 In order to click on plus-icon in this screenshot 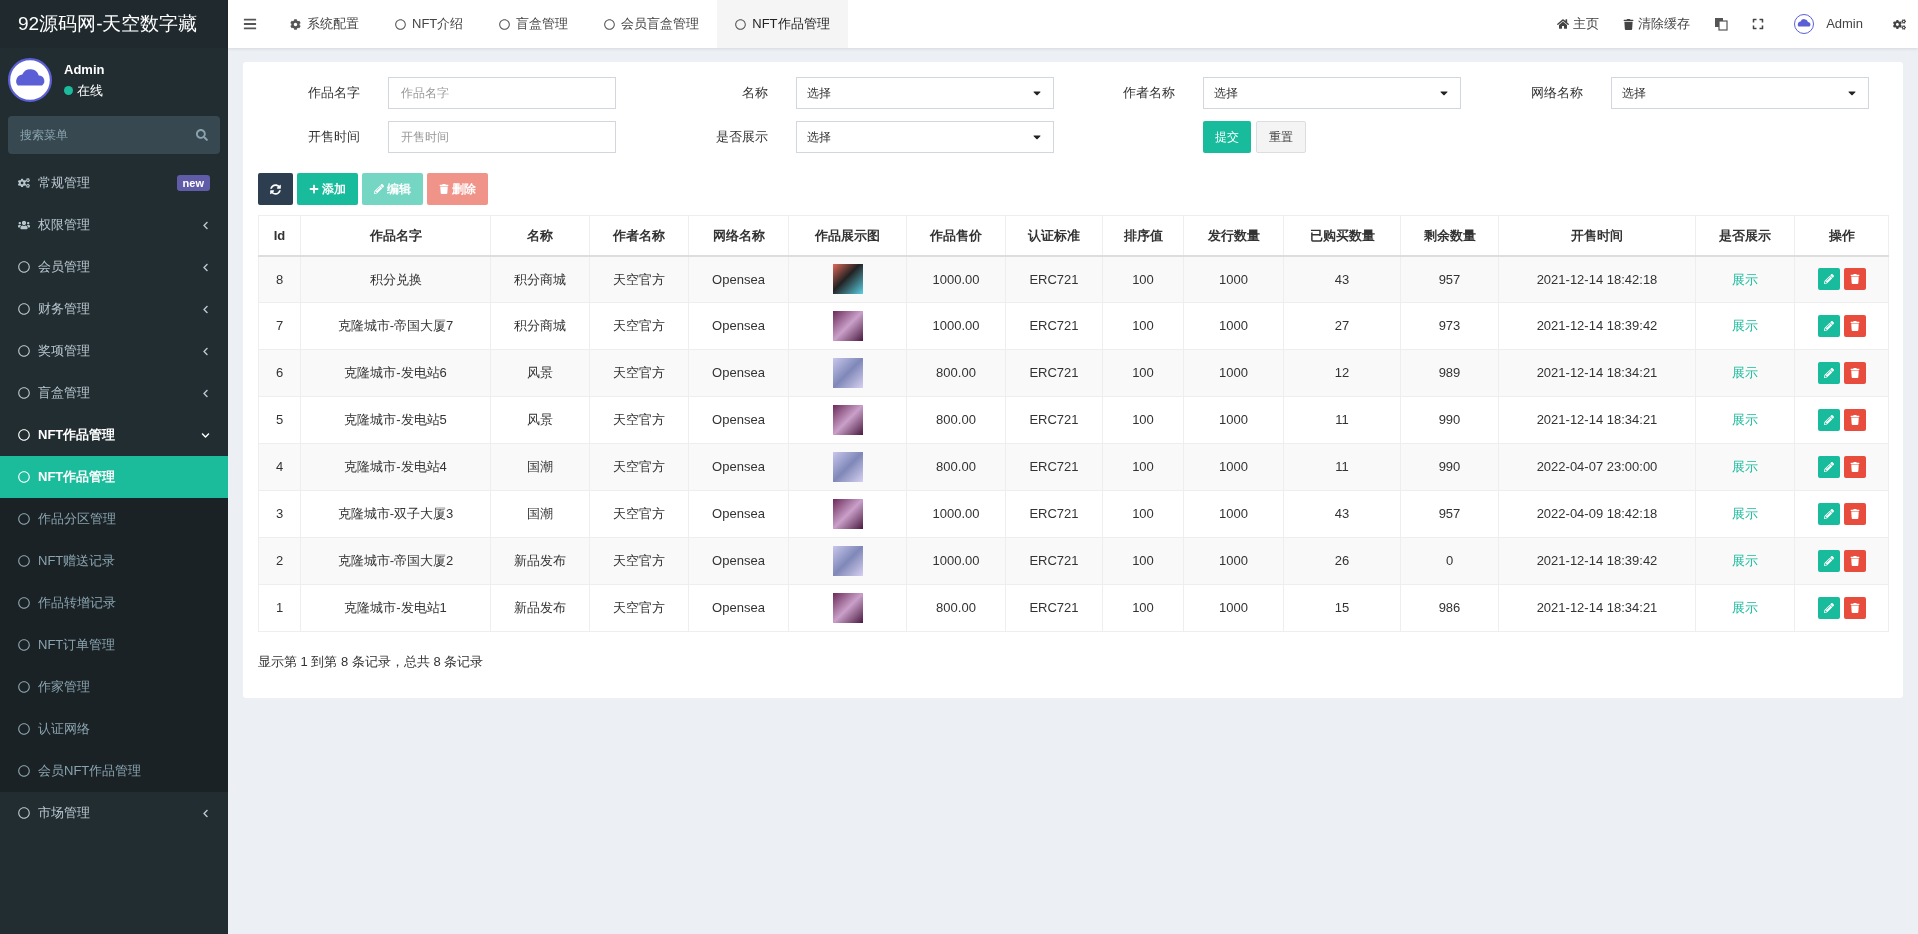, I will do `click(314, 189)`.